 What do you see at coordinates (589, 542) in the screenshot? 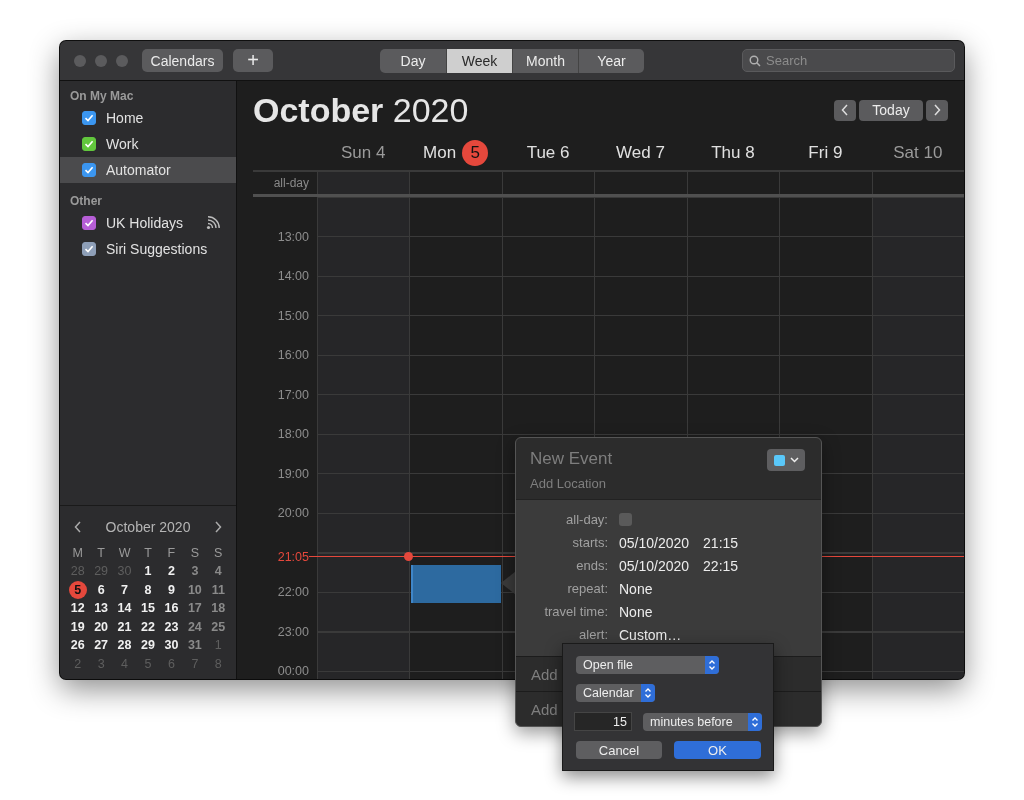
I see `field-label: starts:` at bounding box center [589, 542].